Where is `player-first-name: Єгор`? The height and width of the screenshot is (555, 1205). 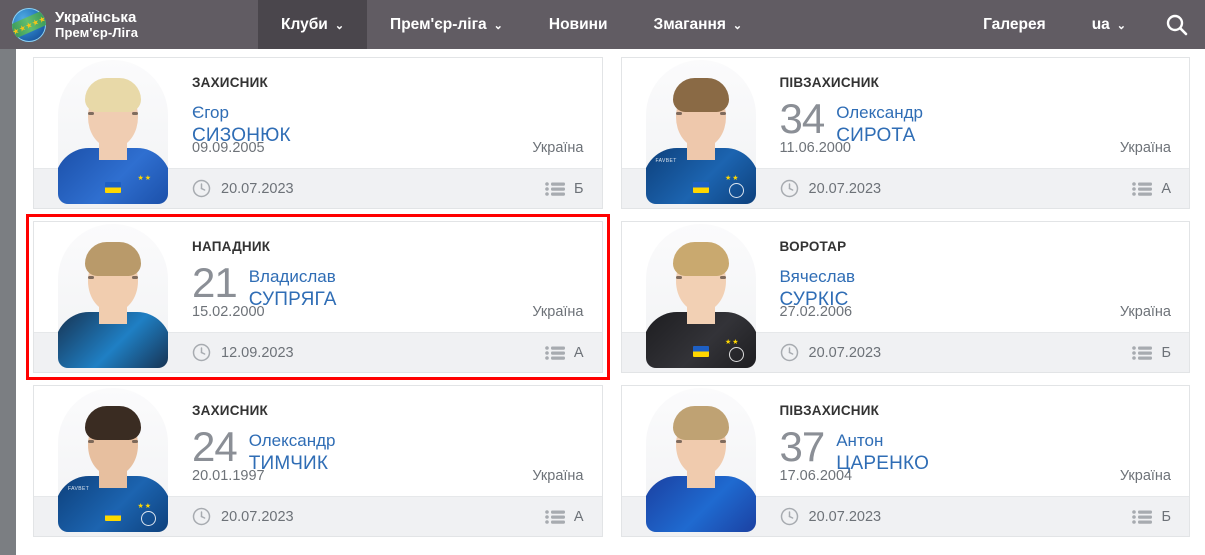 player-first-name: Єгор is located at coordinates (241, 112).